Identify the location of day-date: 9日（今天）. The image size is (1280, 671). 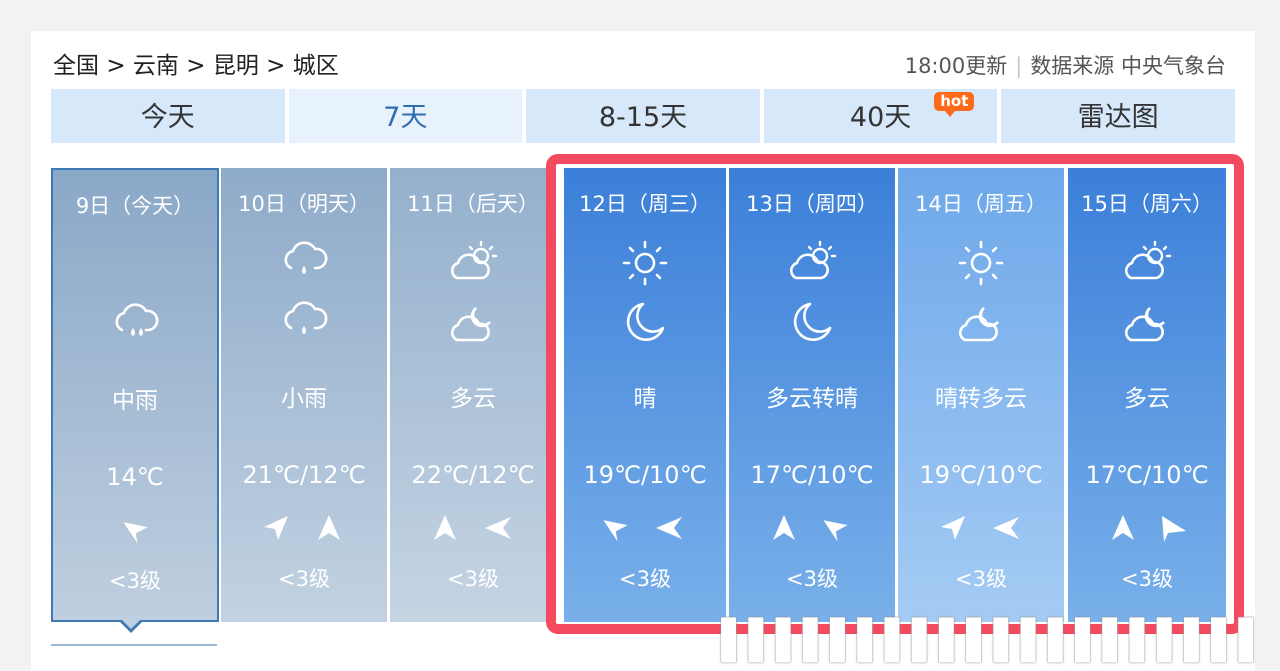
(135, 206).